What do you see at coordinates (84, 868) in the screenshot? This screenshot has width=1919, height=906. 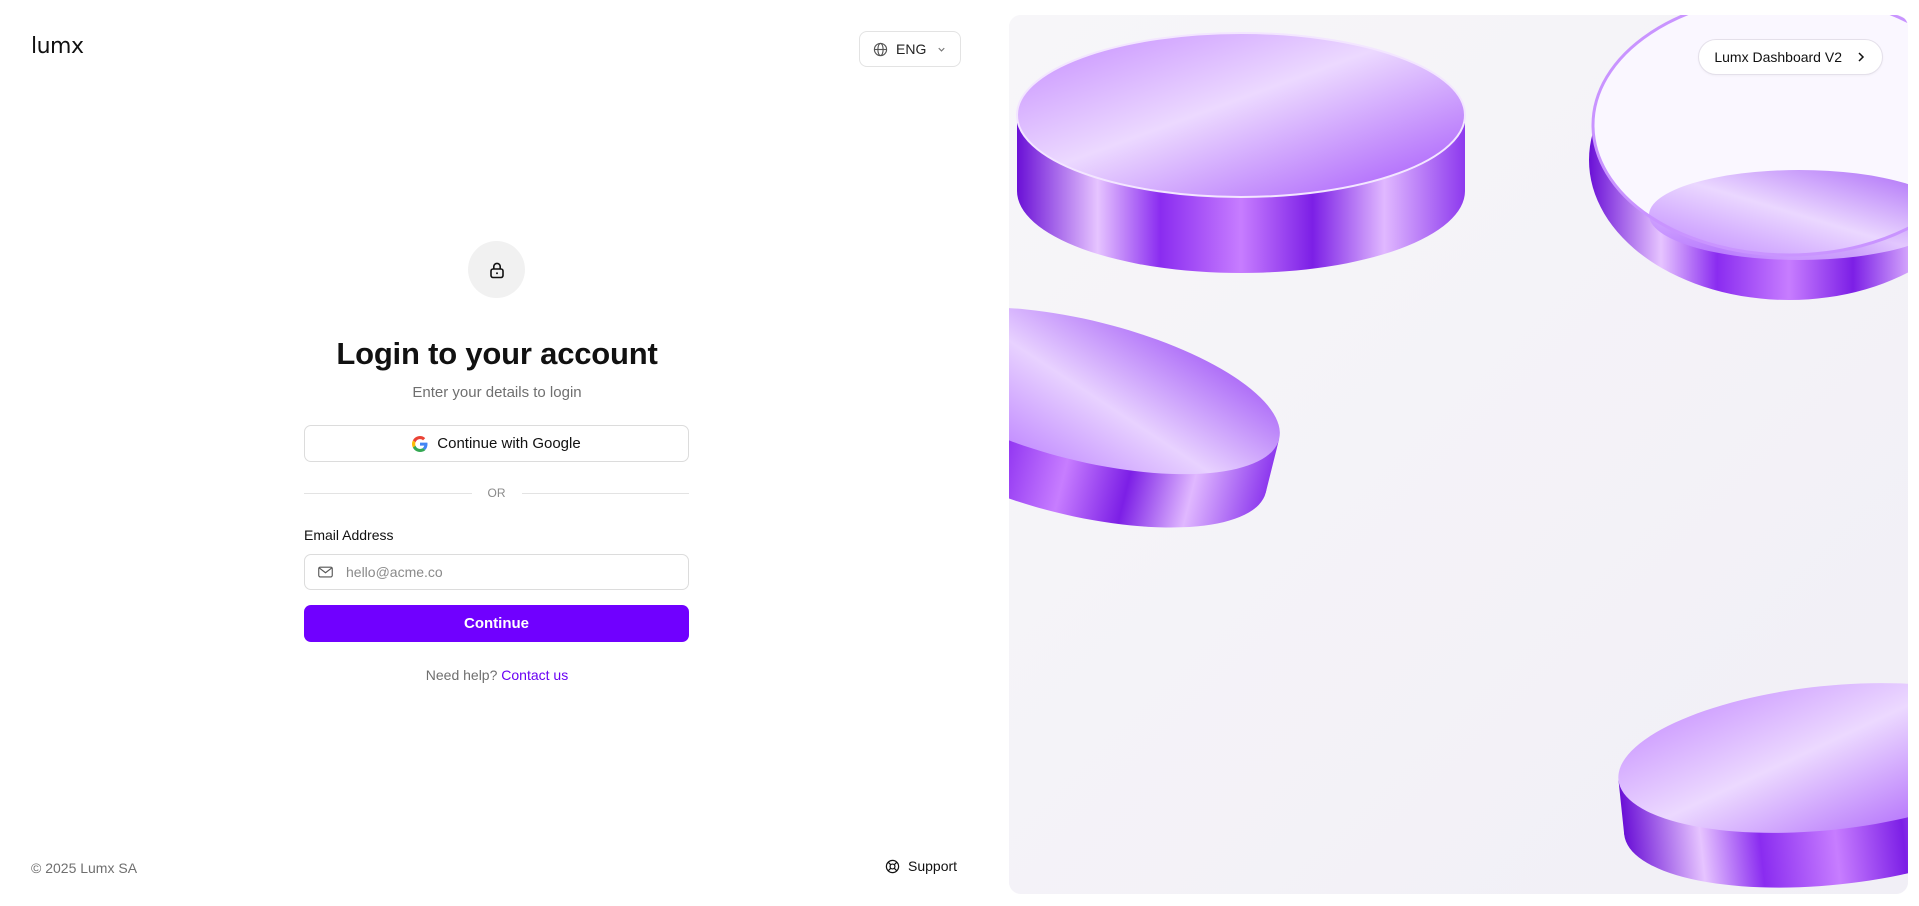 I see `copyright-text: © 2025 Lumx SA` at bounding box center [84, 868].